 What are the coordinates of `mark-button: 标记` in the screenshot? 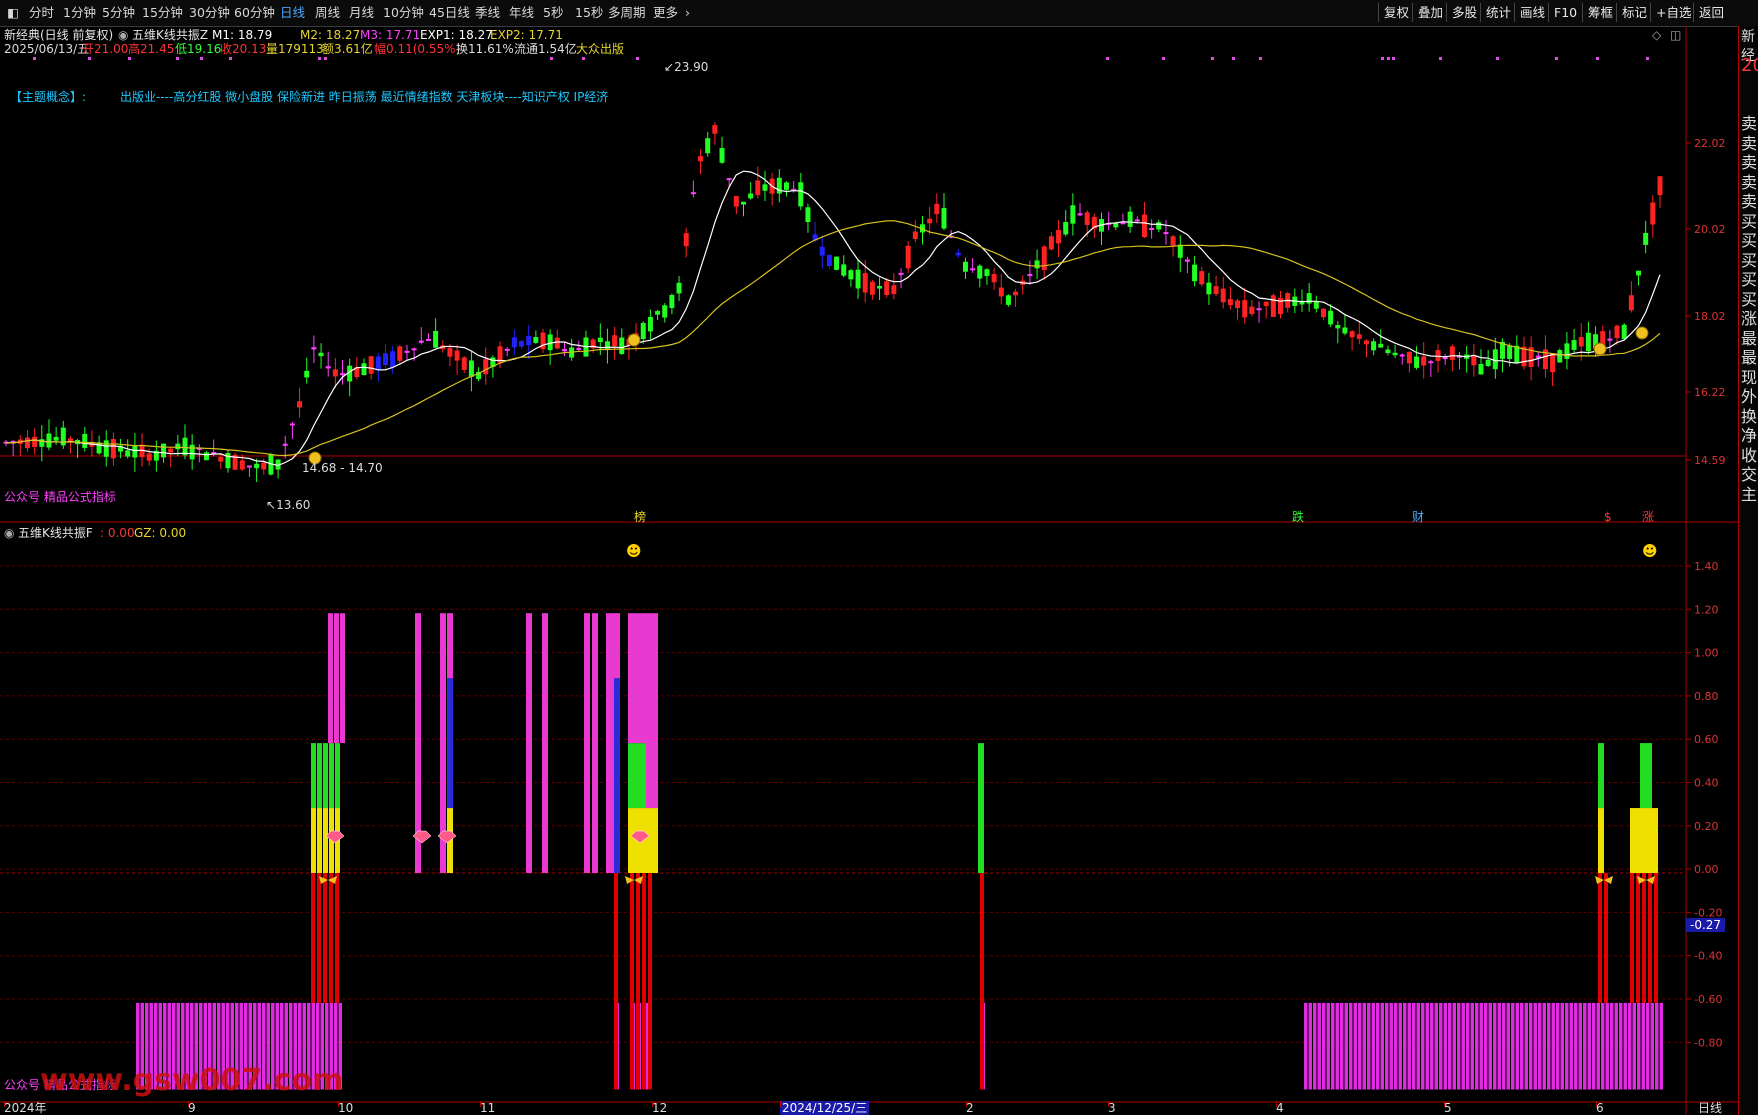 It's located at (1634, 12).